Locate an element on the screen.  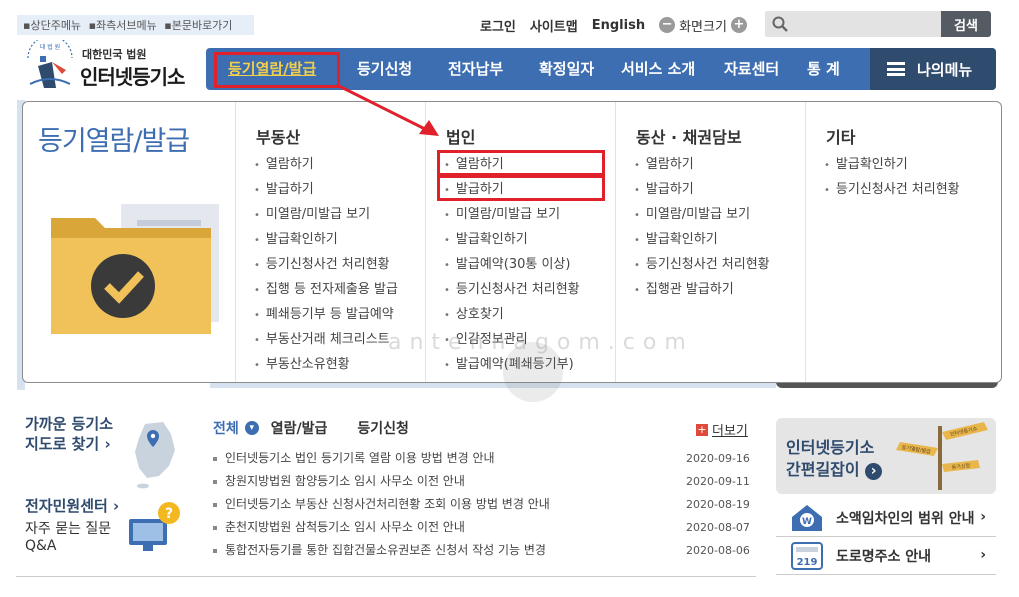
signpost-icon: 인터넷등기소 등기열람/발급 등기신청 is located at coordinates (942, 456).